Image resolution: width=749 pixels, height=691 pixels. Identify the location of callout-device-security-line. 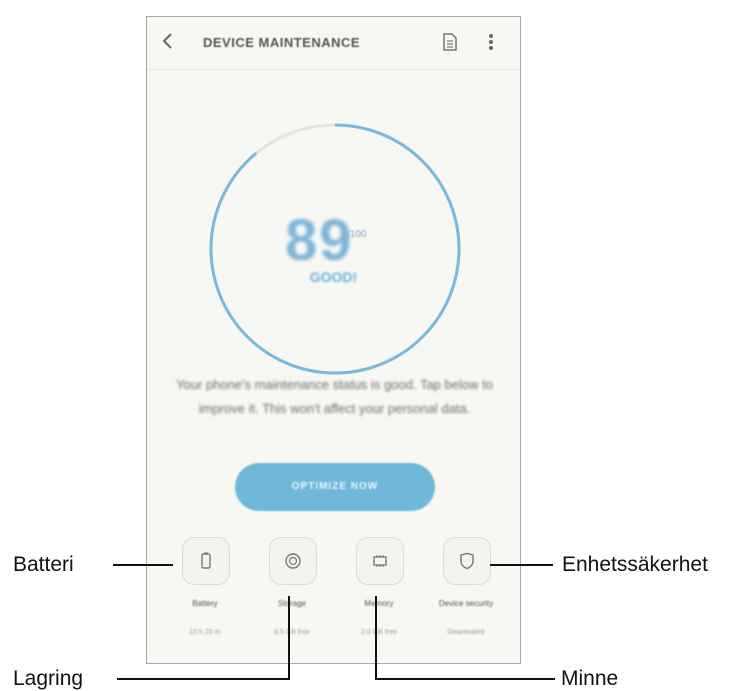
(521, 565).